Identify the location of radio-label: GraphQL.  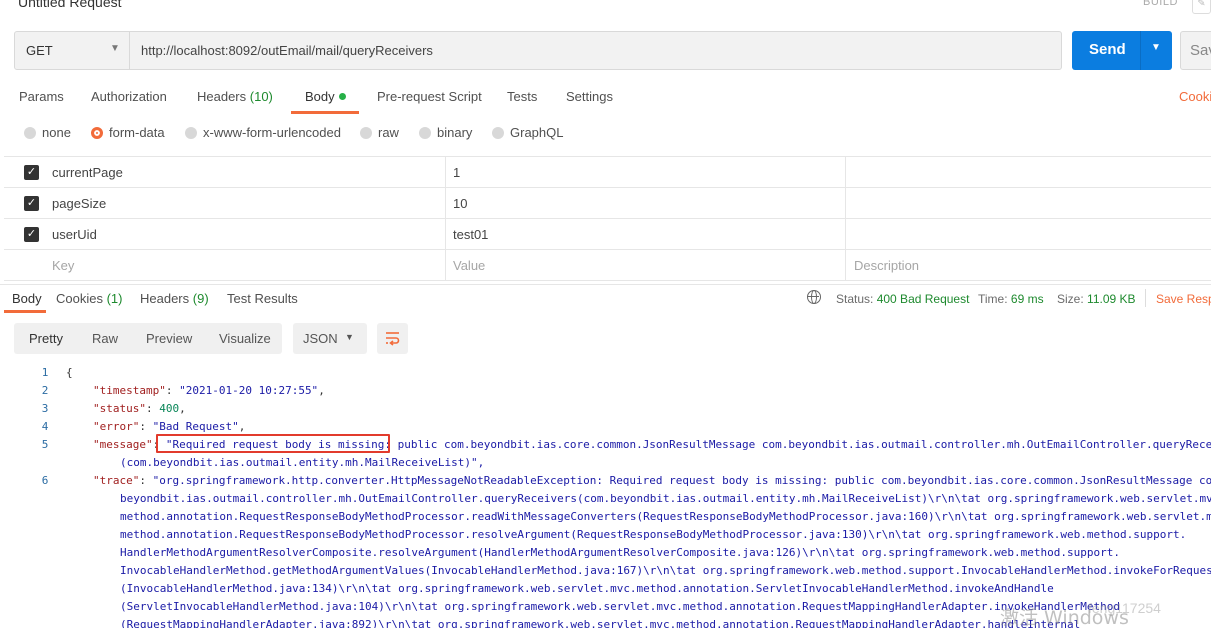
(537, 132).